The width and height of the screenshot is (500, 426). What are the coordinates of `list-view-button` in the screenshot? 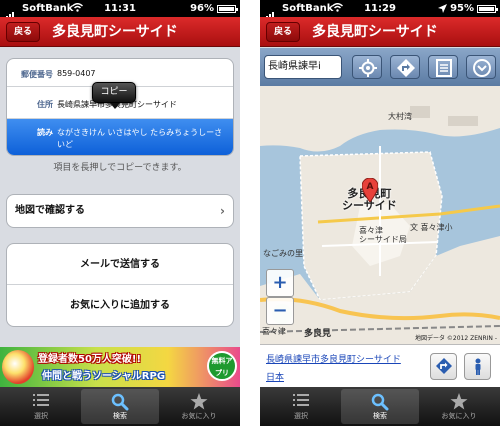 It's located at (443, 67).